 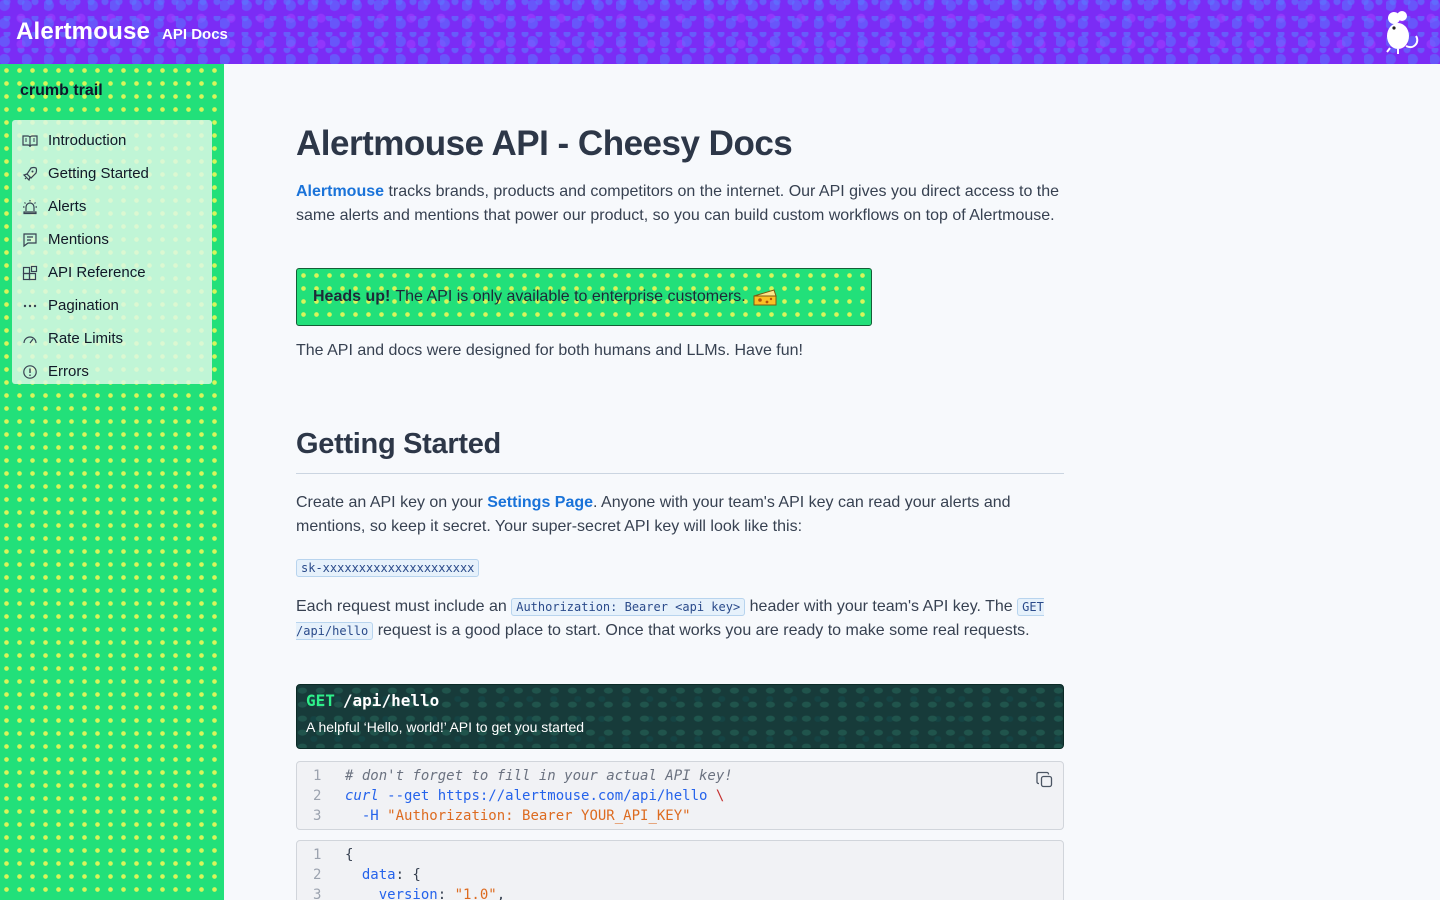 What do you see at coordinates (680, 875) in the screenshot?
I see `code-line: 2 data: {` at bounding box center [680, 875].